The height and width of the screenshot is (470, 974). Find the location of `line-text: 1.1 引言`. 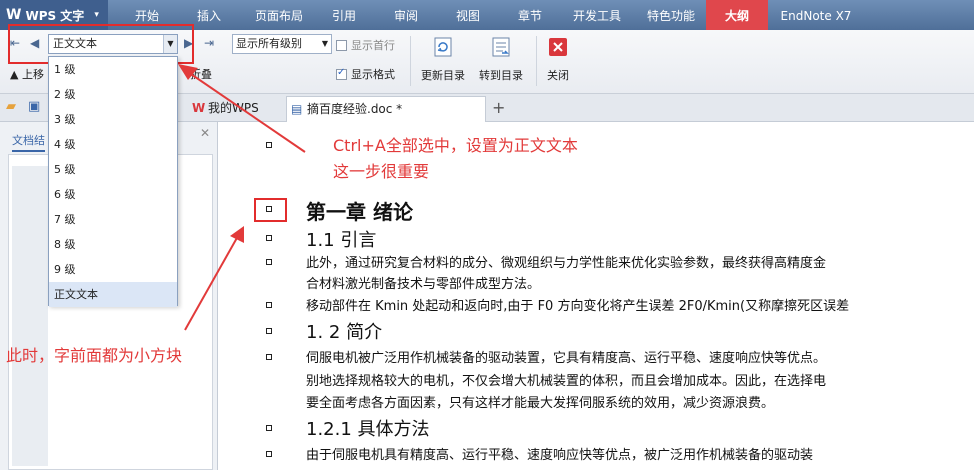

line-text: 1.1 引言 is located at coordinates (341, 240).